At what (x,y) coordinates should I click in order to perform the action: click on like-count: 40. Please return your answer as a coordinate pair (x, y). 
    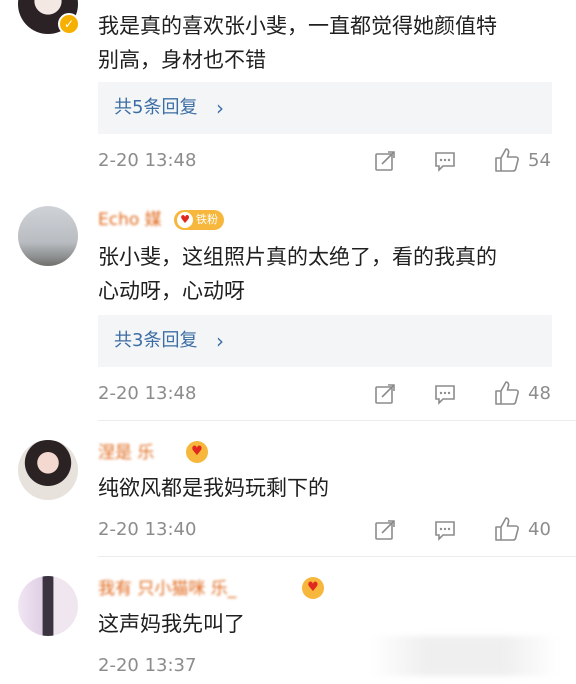
    Looking at the image, I should click on (539, 529).